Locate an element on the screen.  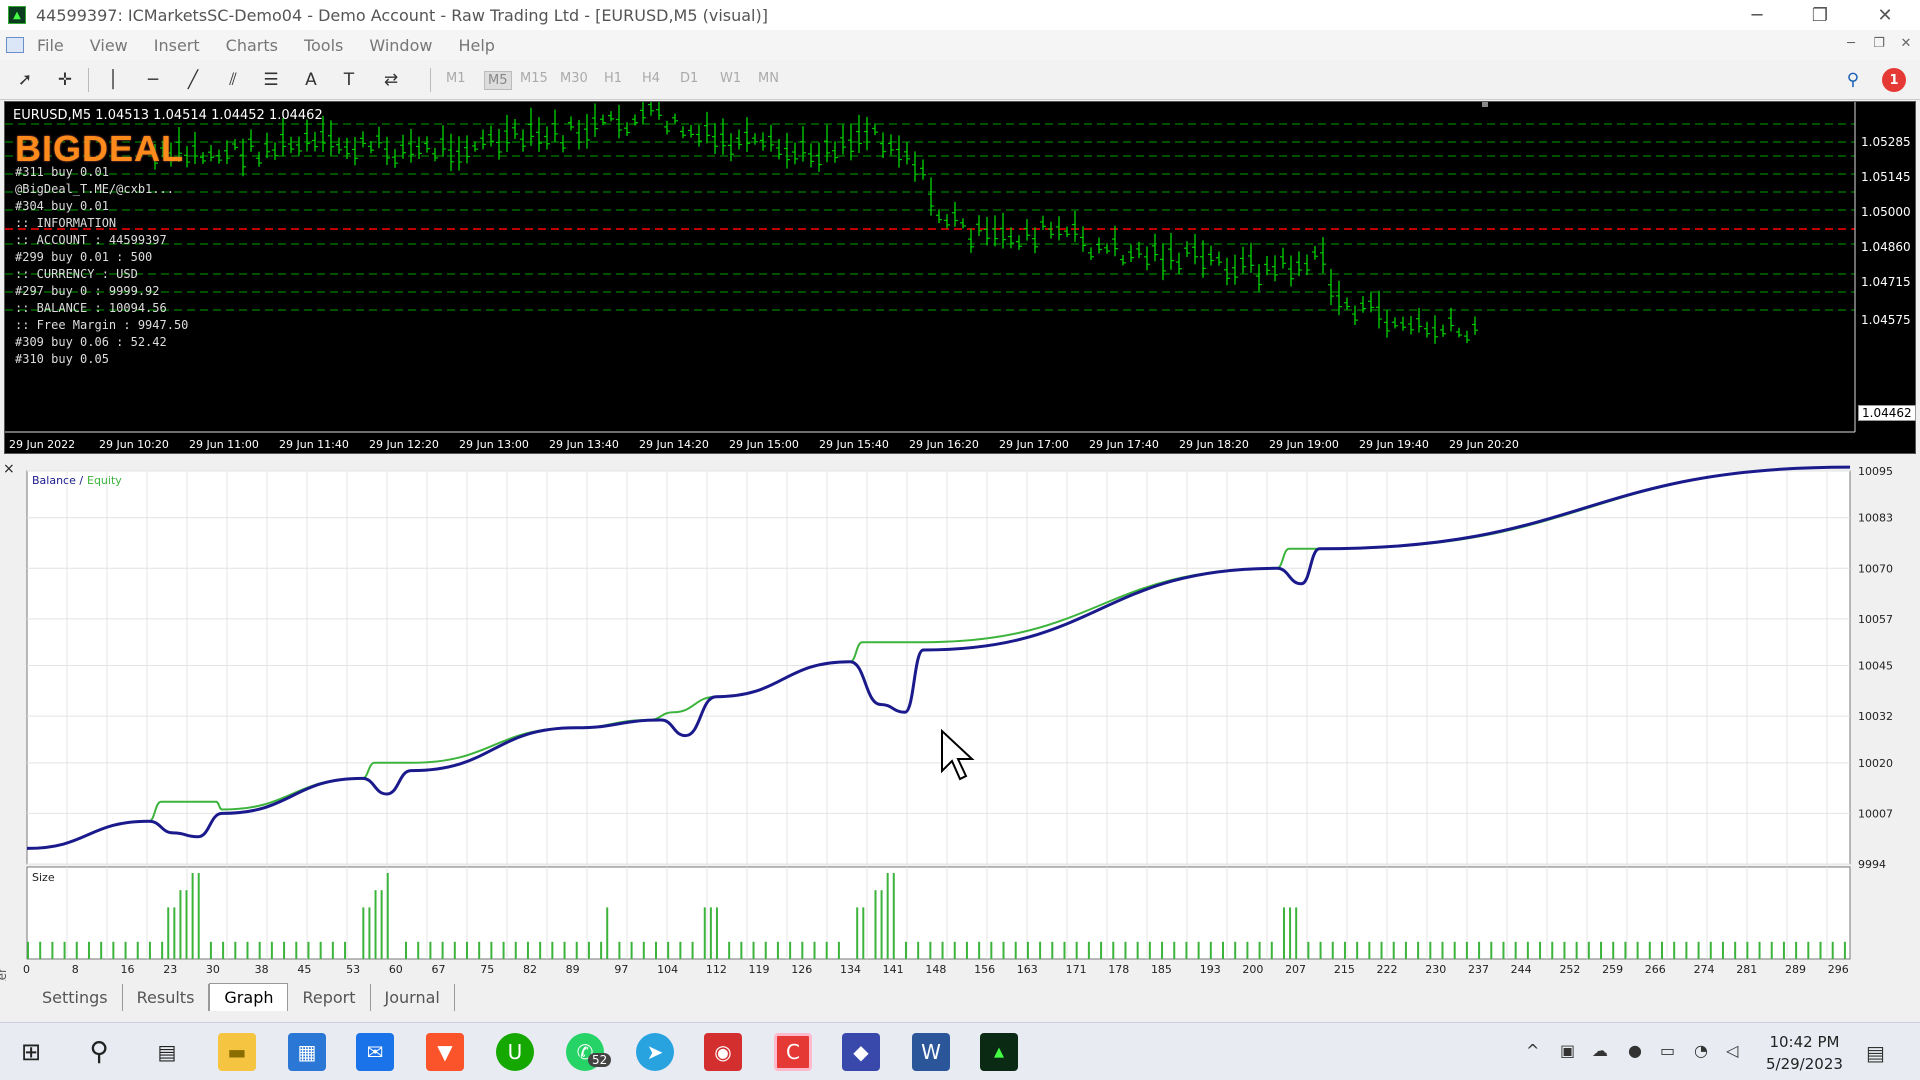
tab-settings: Settings is located at coordinates (75, 997).